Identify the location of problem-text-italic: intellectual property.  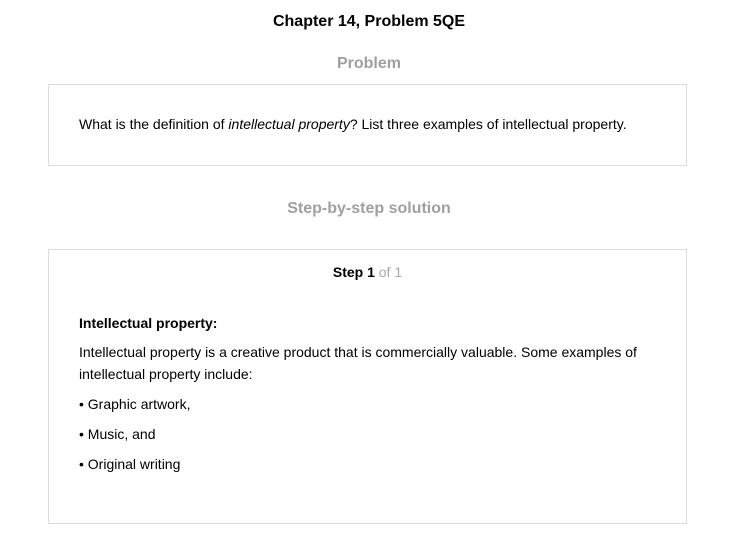
(289, 124).